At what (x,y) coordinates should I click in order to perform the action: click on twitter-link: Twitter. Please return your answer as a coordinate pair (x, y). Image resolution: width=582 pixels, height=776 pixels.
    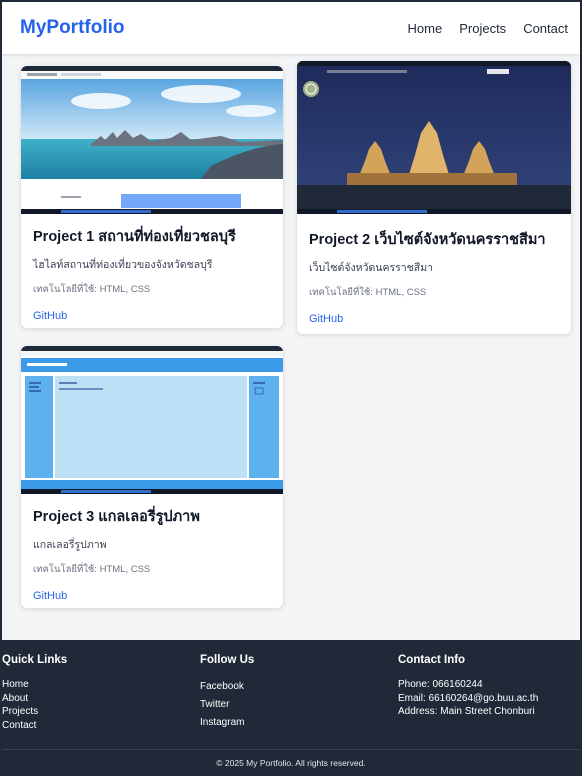
    Looking at the image, I should click on (214, 704).